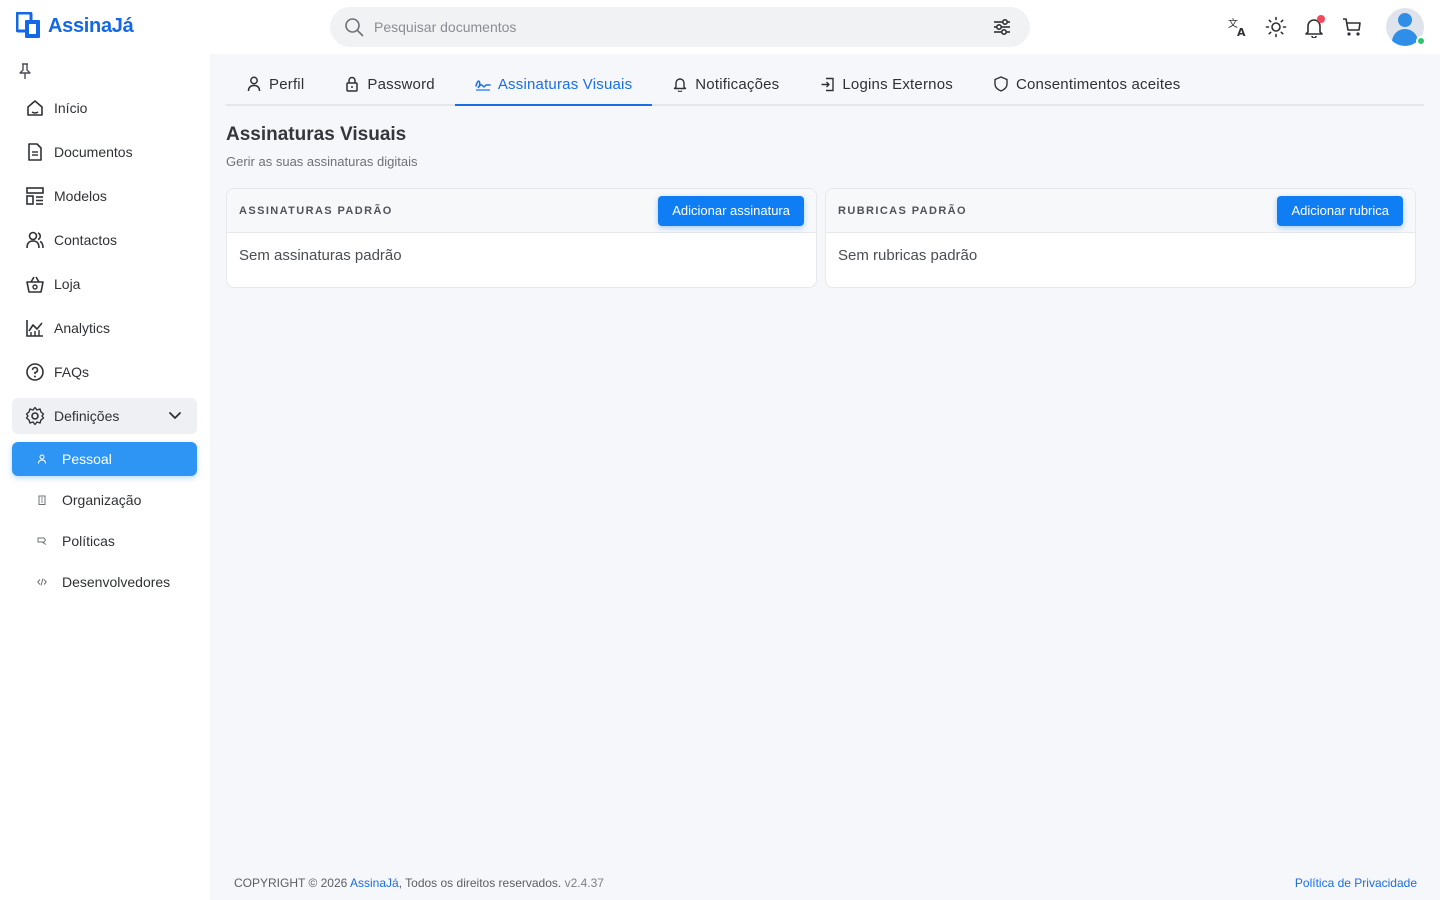 The height and width of the screenshot is (900, 1440). I want to click on notification-bell-icon, so click(1314, 27).